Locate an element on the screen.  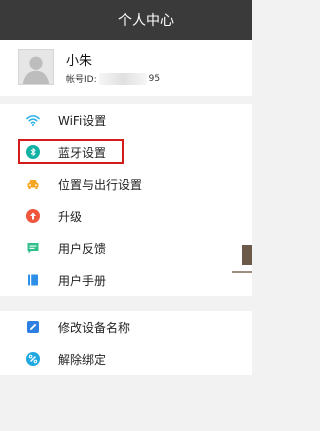
avatar is located at coordinates (36, 67).